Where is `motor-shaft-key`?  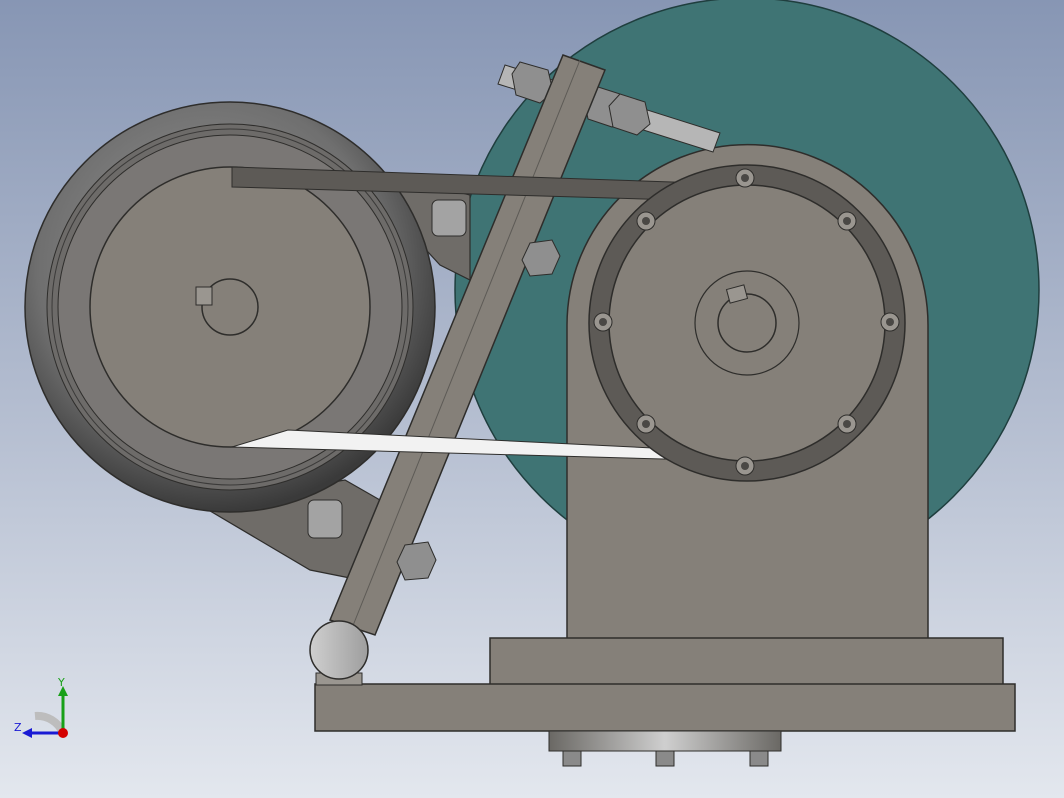 motor-shaft-key is located at coordinates (204, 296).